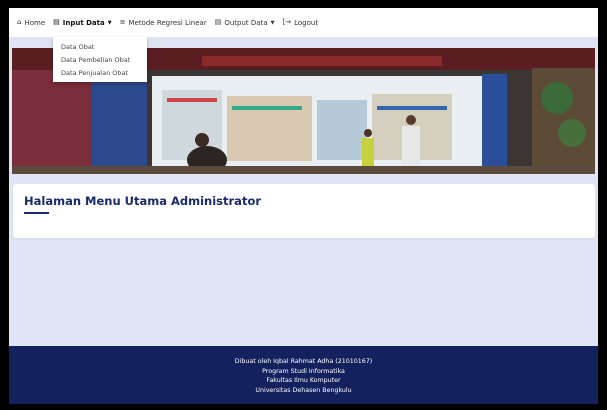 Image resolution: width=607 pixels, height=410 pixels. I want to click on dropdown-item-data-penjualan-obat: Data Penjualan Obat, so click(100, 72).